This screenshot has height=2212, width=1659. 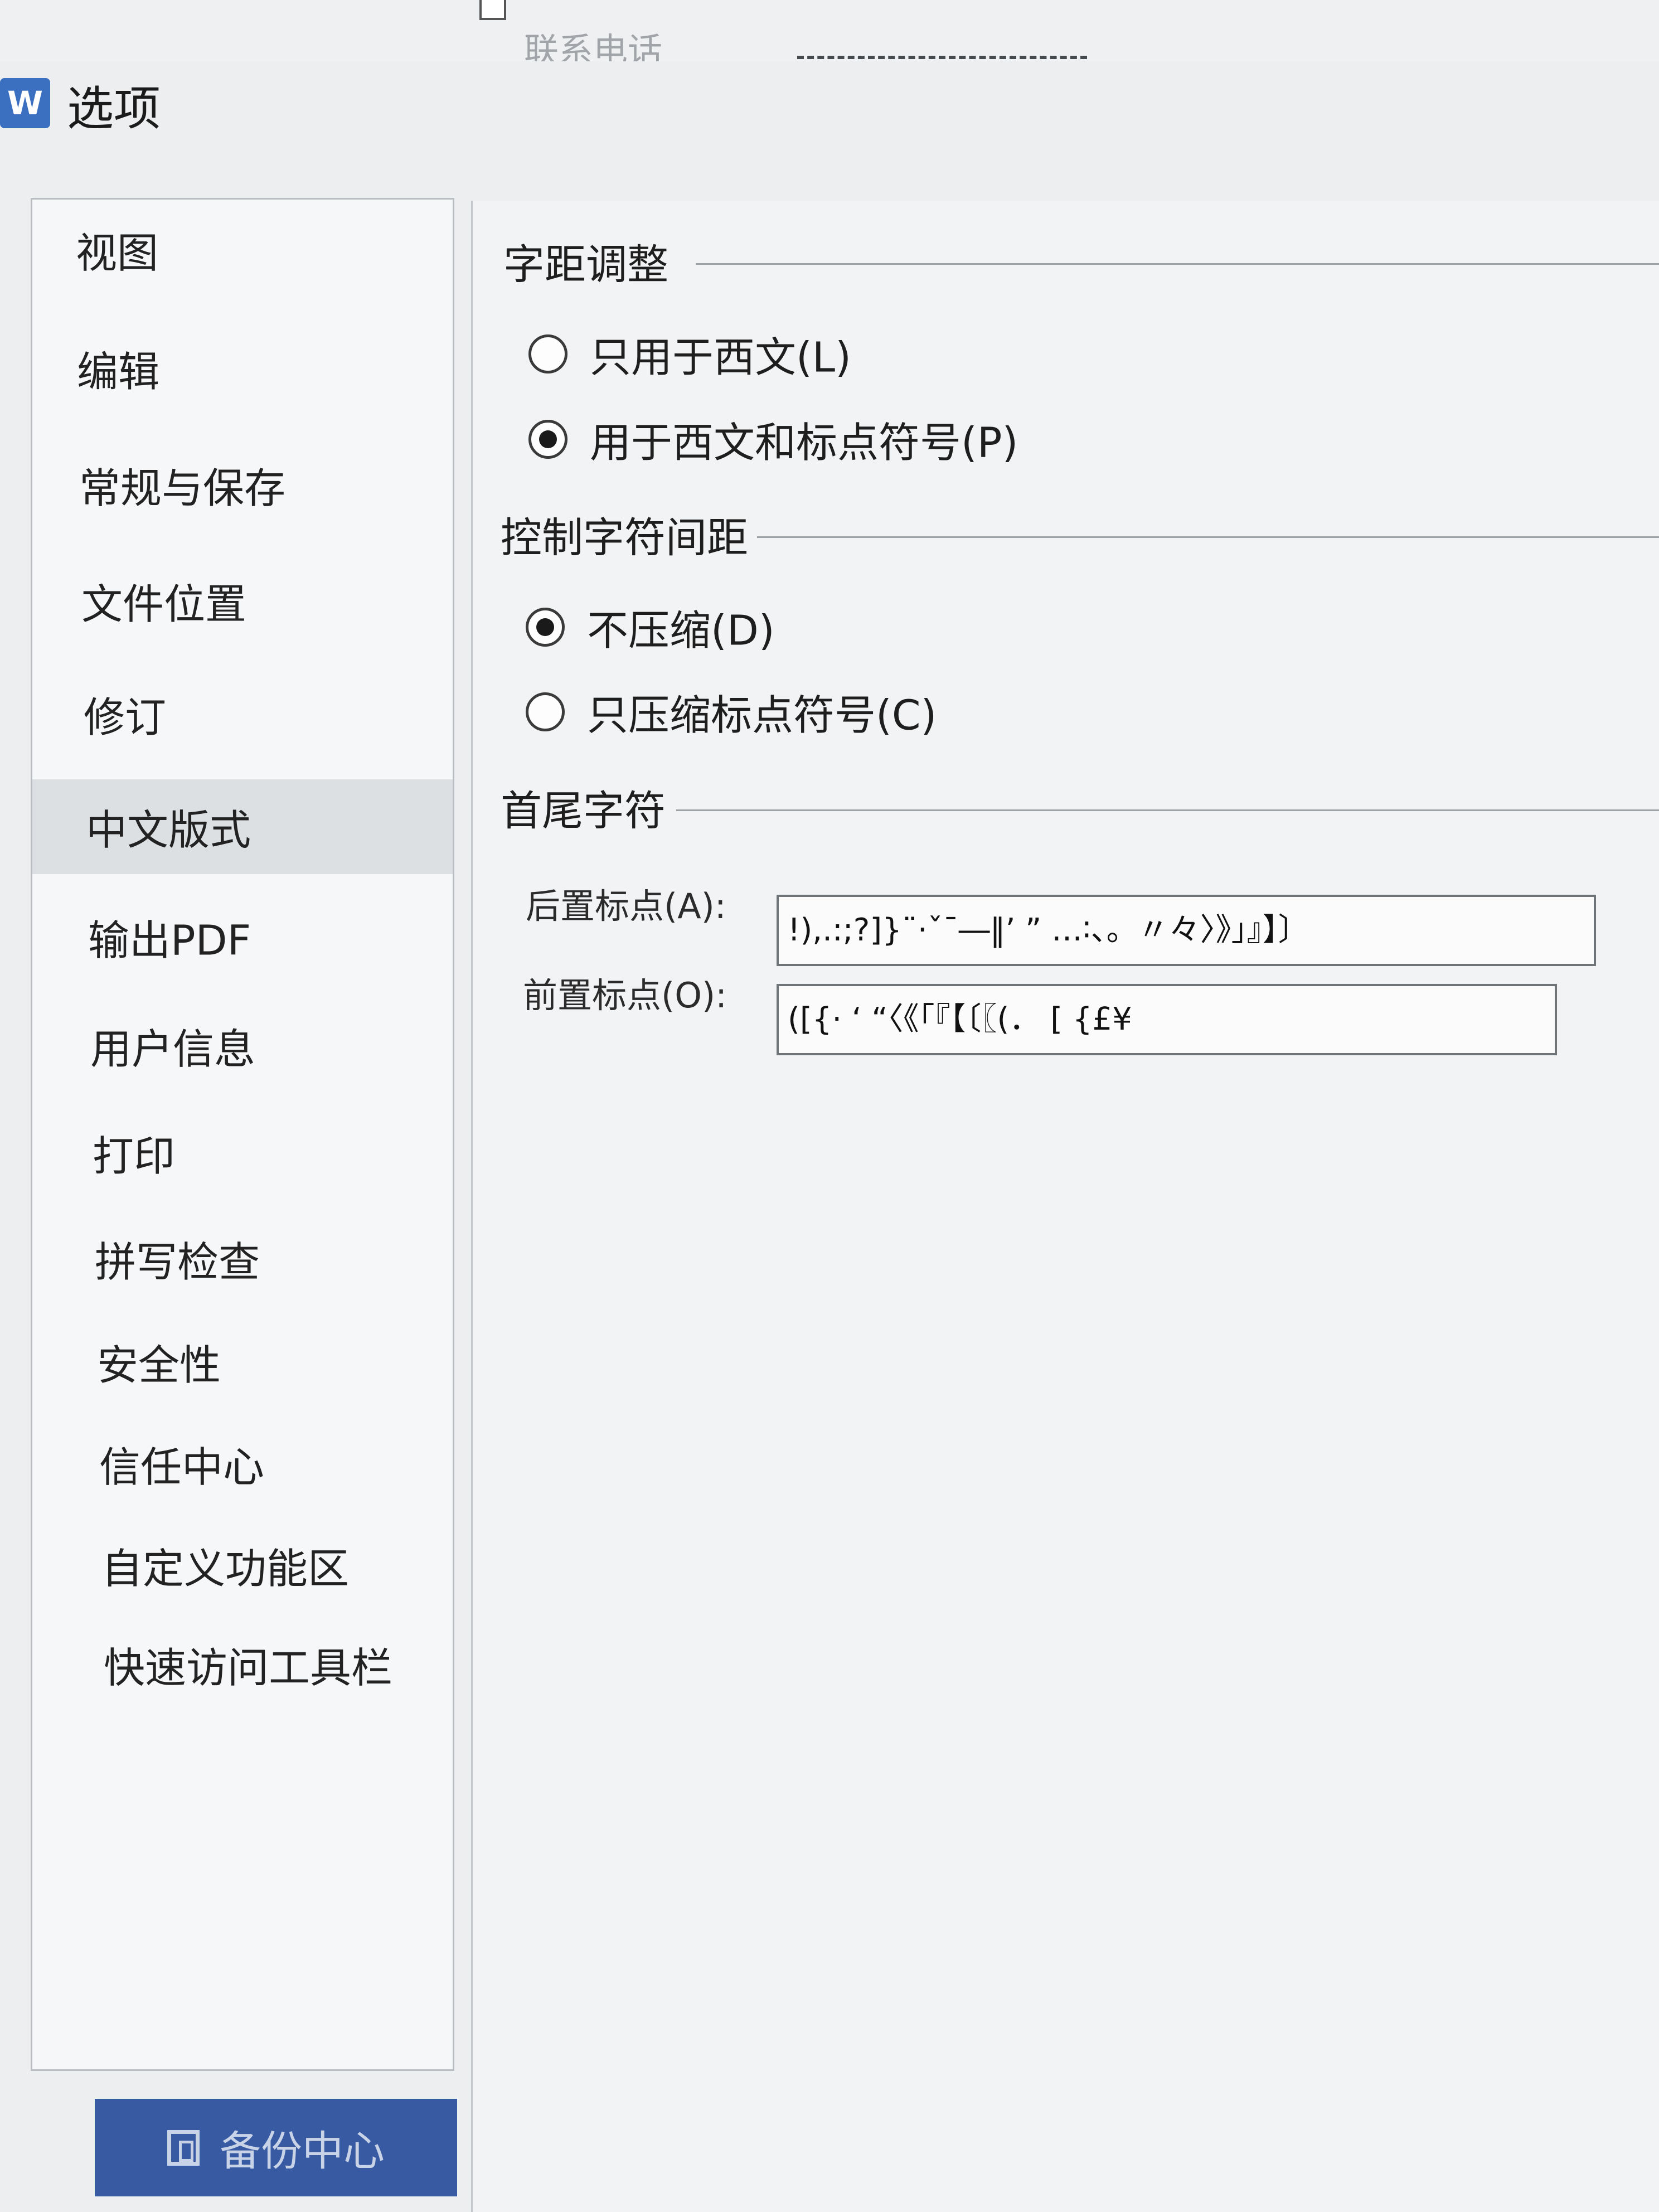 I want to click on leading-punctuation-input: ([{· ‘ “〈《「『【〔〖(． [ {£¥, so click(x=1167, y=1019).